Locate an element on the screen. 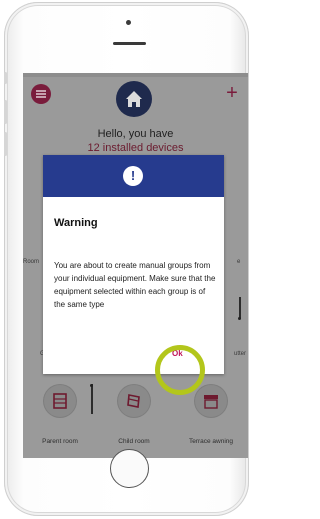  shutter-icon is located at coordinates (133, 401).